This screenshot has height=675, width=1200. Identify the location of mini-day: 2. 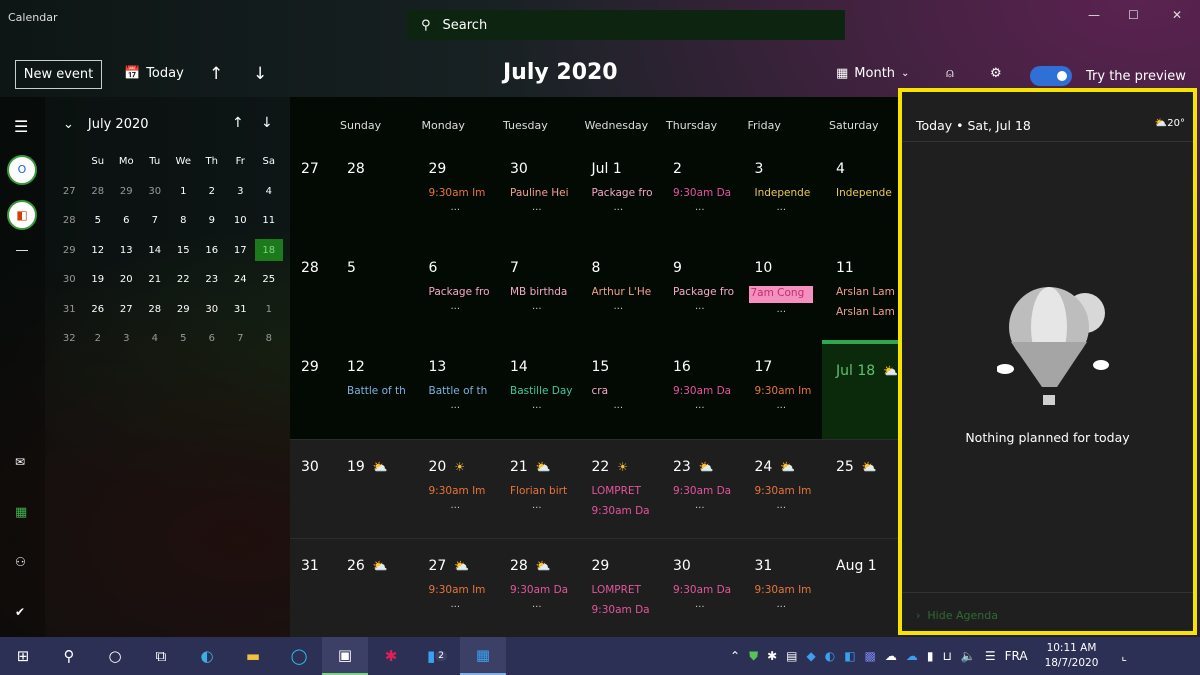
(212, 191).